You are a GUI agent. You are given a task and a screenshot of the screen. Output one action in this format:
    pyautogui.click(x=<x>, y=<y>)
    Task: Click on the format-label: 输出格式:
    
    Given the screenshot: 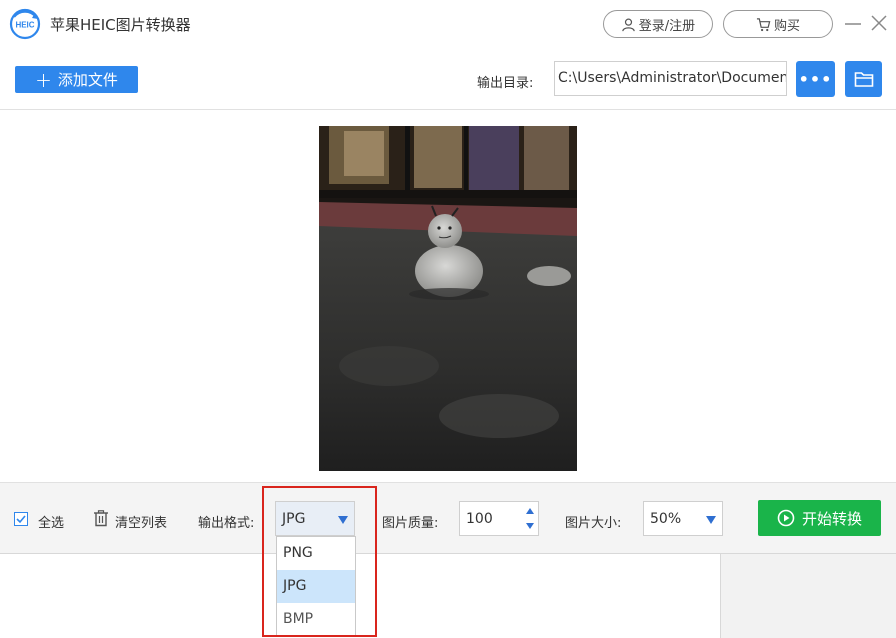 What is the action you would take?
    pyautogui.click(x=226, y=523)
    